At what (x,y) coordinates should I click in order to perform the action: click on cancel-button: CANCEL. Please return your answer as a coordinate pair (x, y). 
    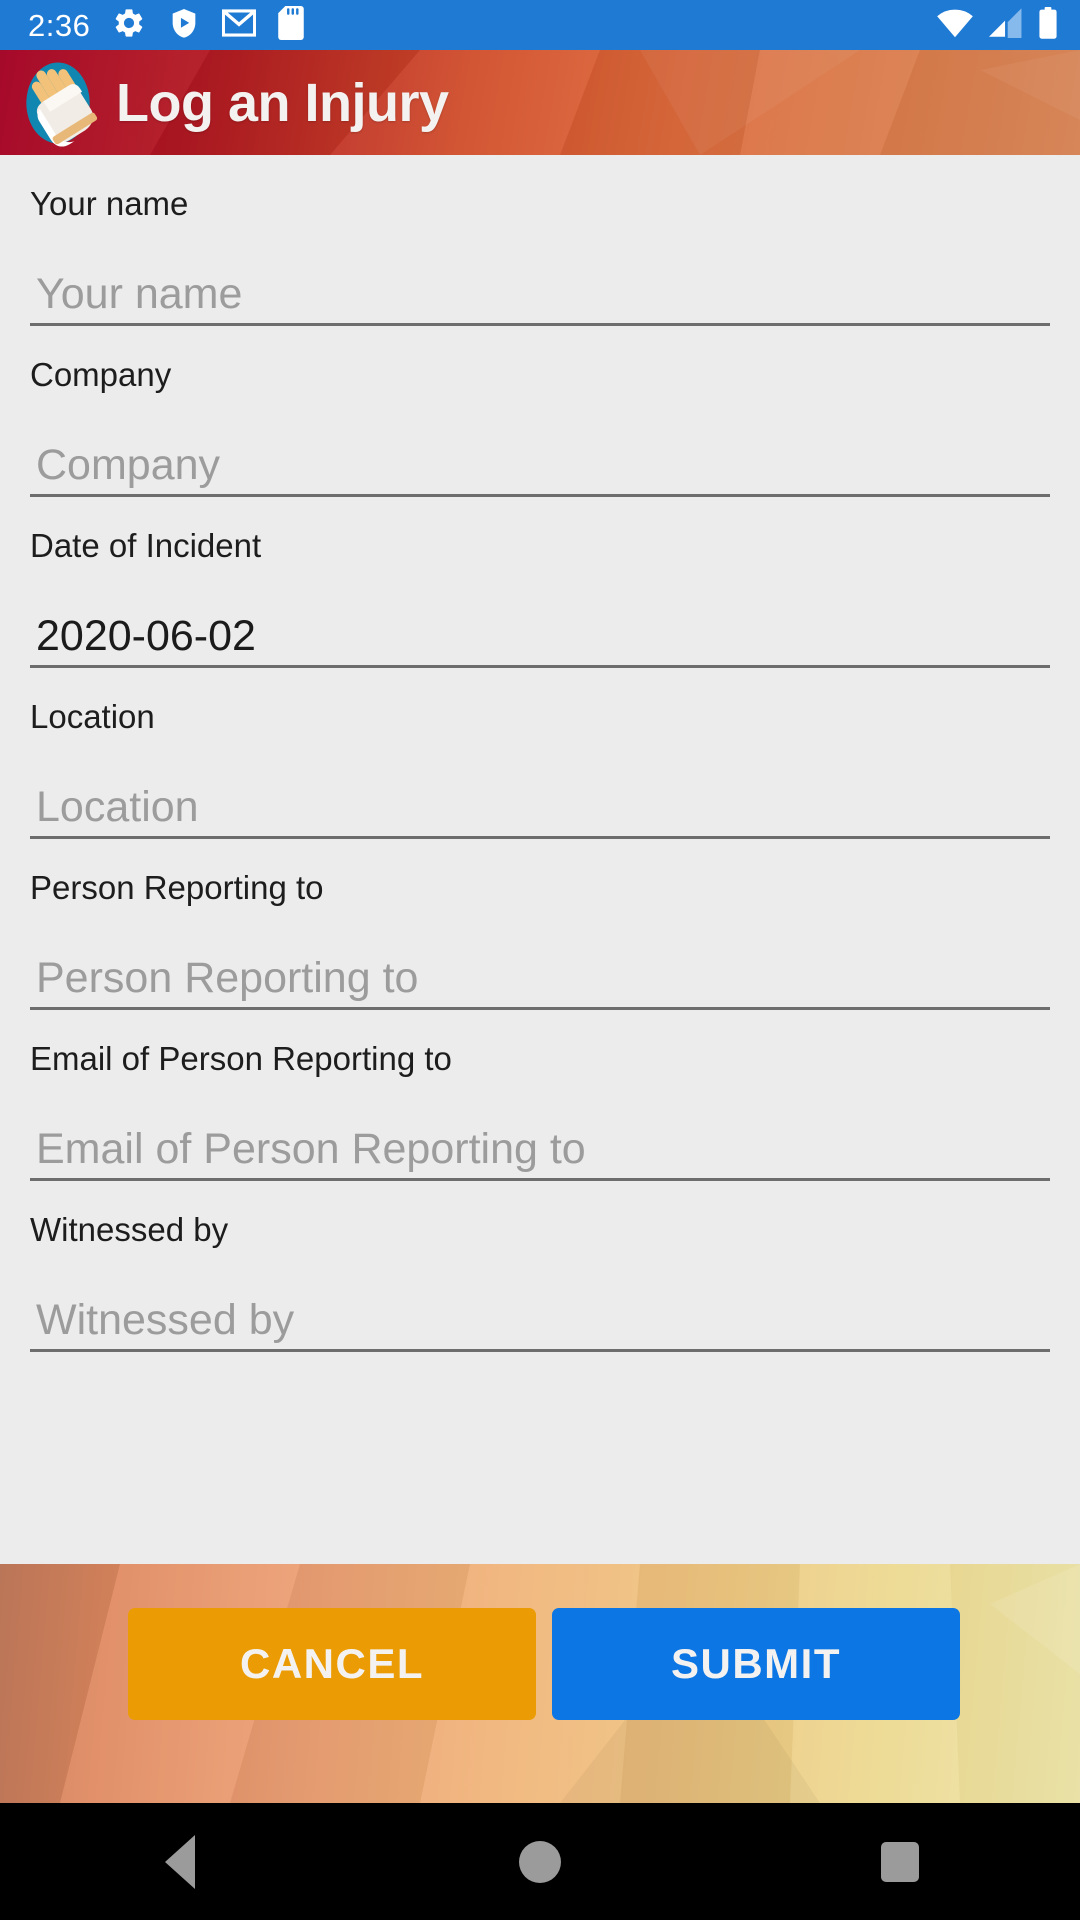
    Looking at the image, I should click on (332, 1664).